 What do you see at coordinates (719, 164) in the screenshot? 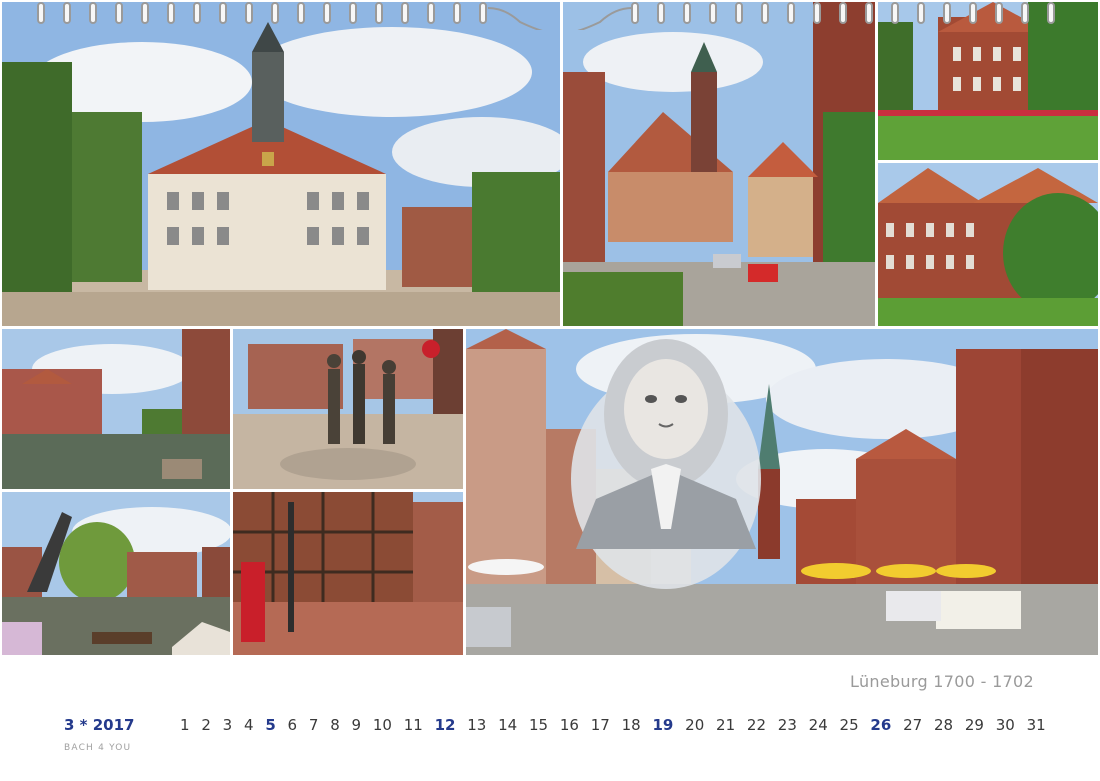
I see `photo-church-street` at bounding box center [719, 164].